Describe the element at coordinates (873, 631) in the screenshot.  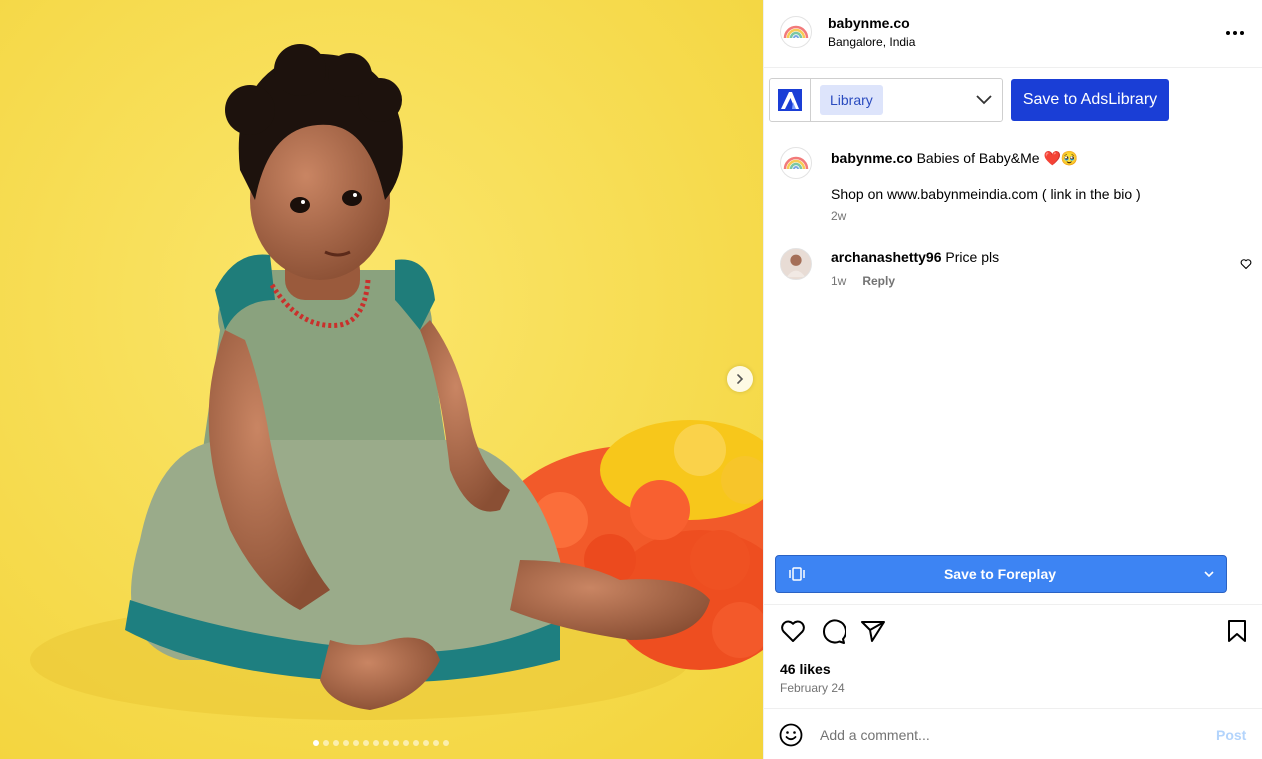
I see `share-send-icon` at that location.